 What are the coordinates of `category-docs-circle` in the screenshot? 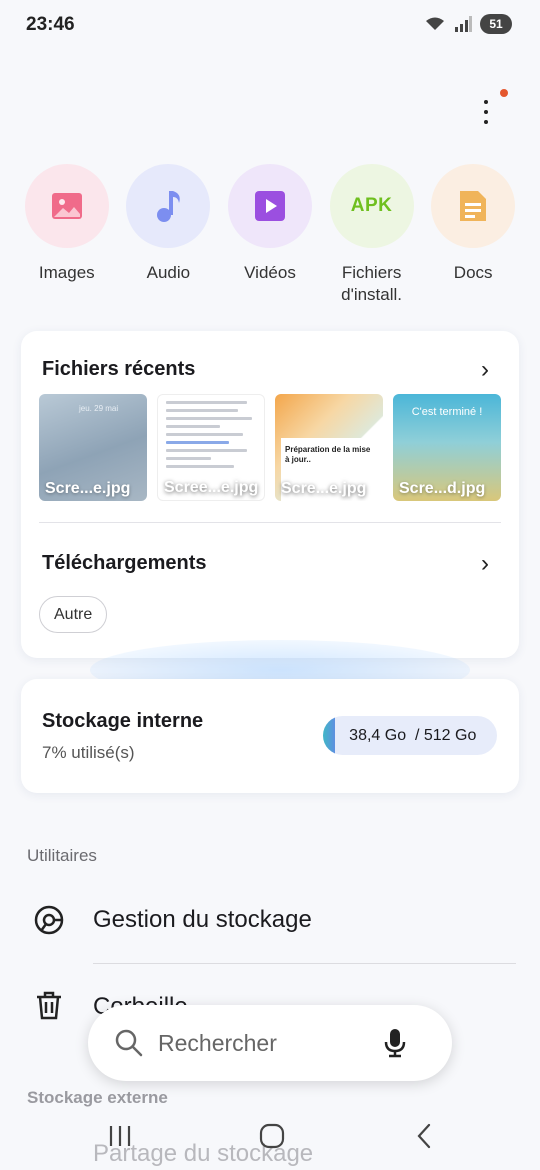 It's located at (473, 206).